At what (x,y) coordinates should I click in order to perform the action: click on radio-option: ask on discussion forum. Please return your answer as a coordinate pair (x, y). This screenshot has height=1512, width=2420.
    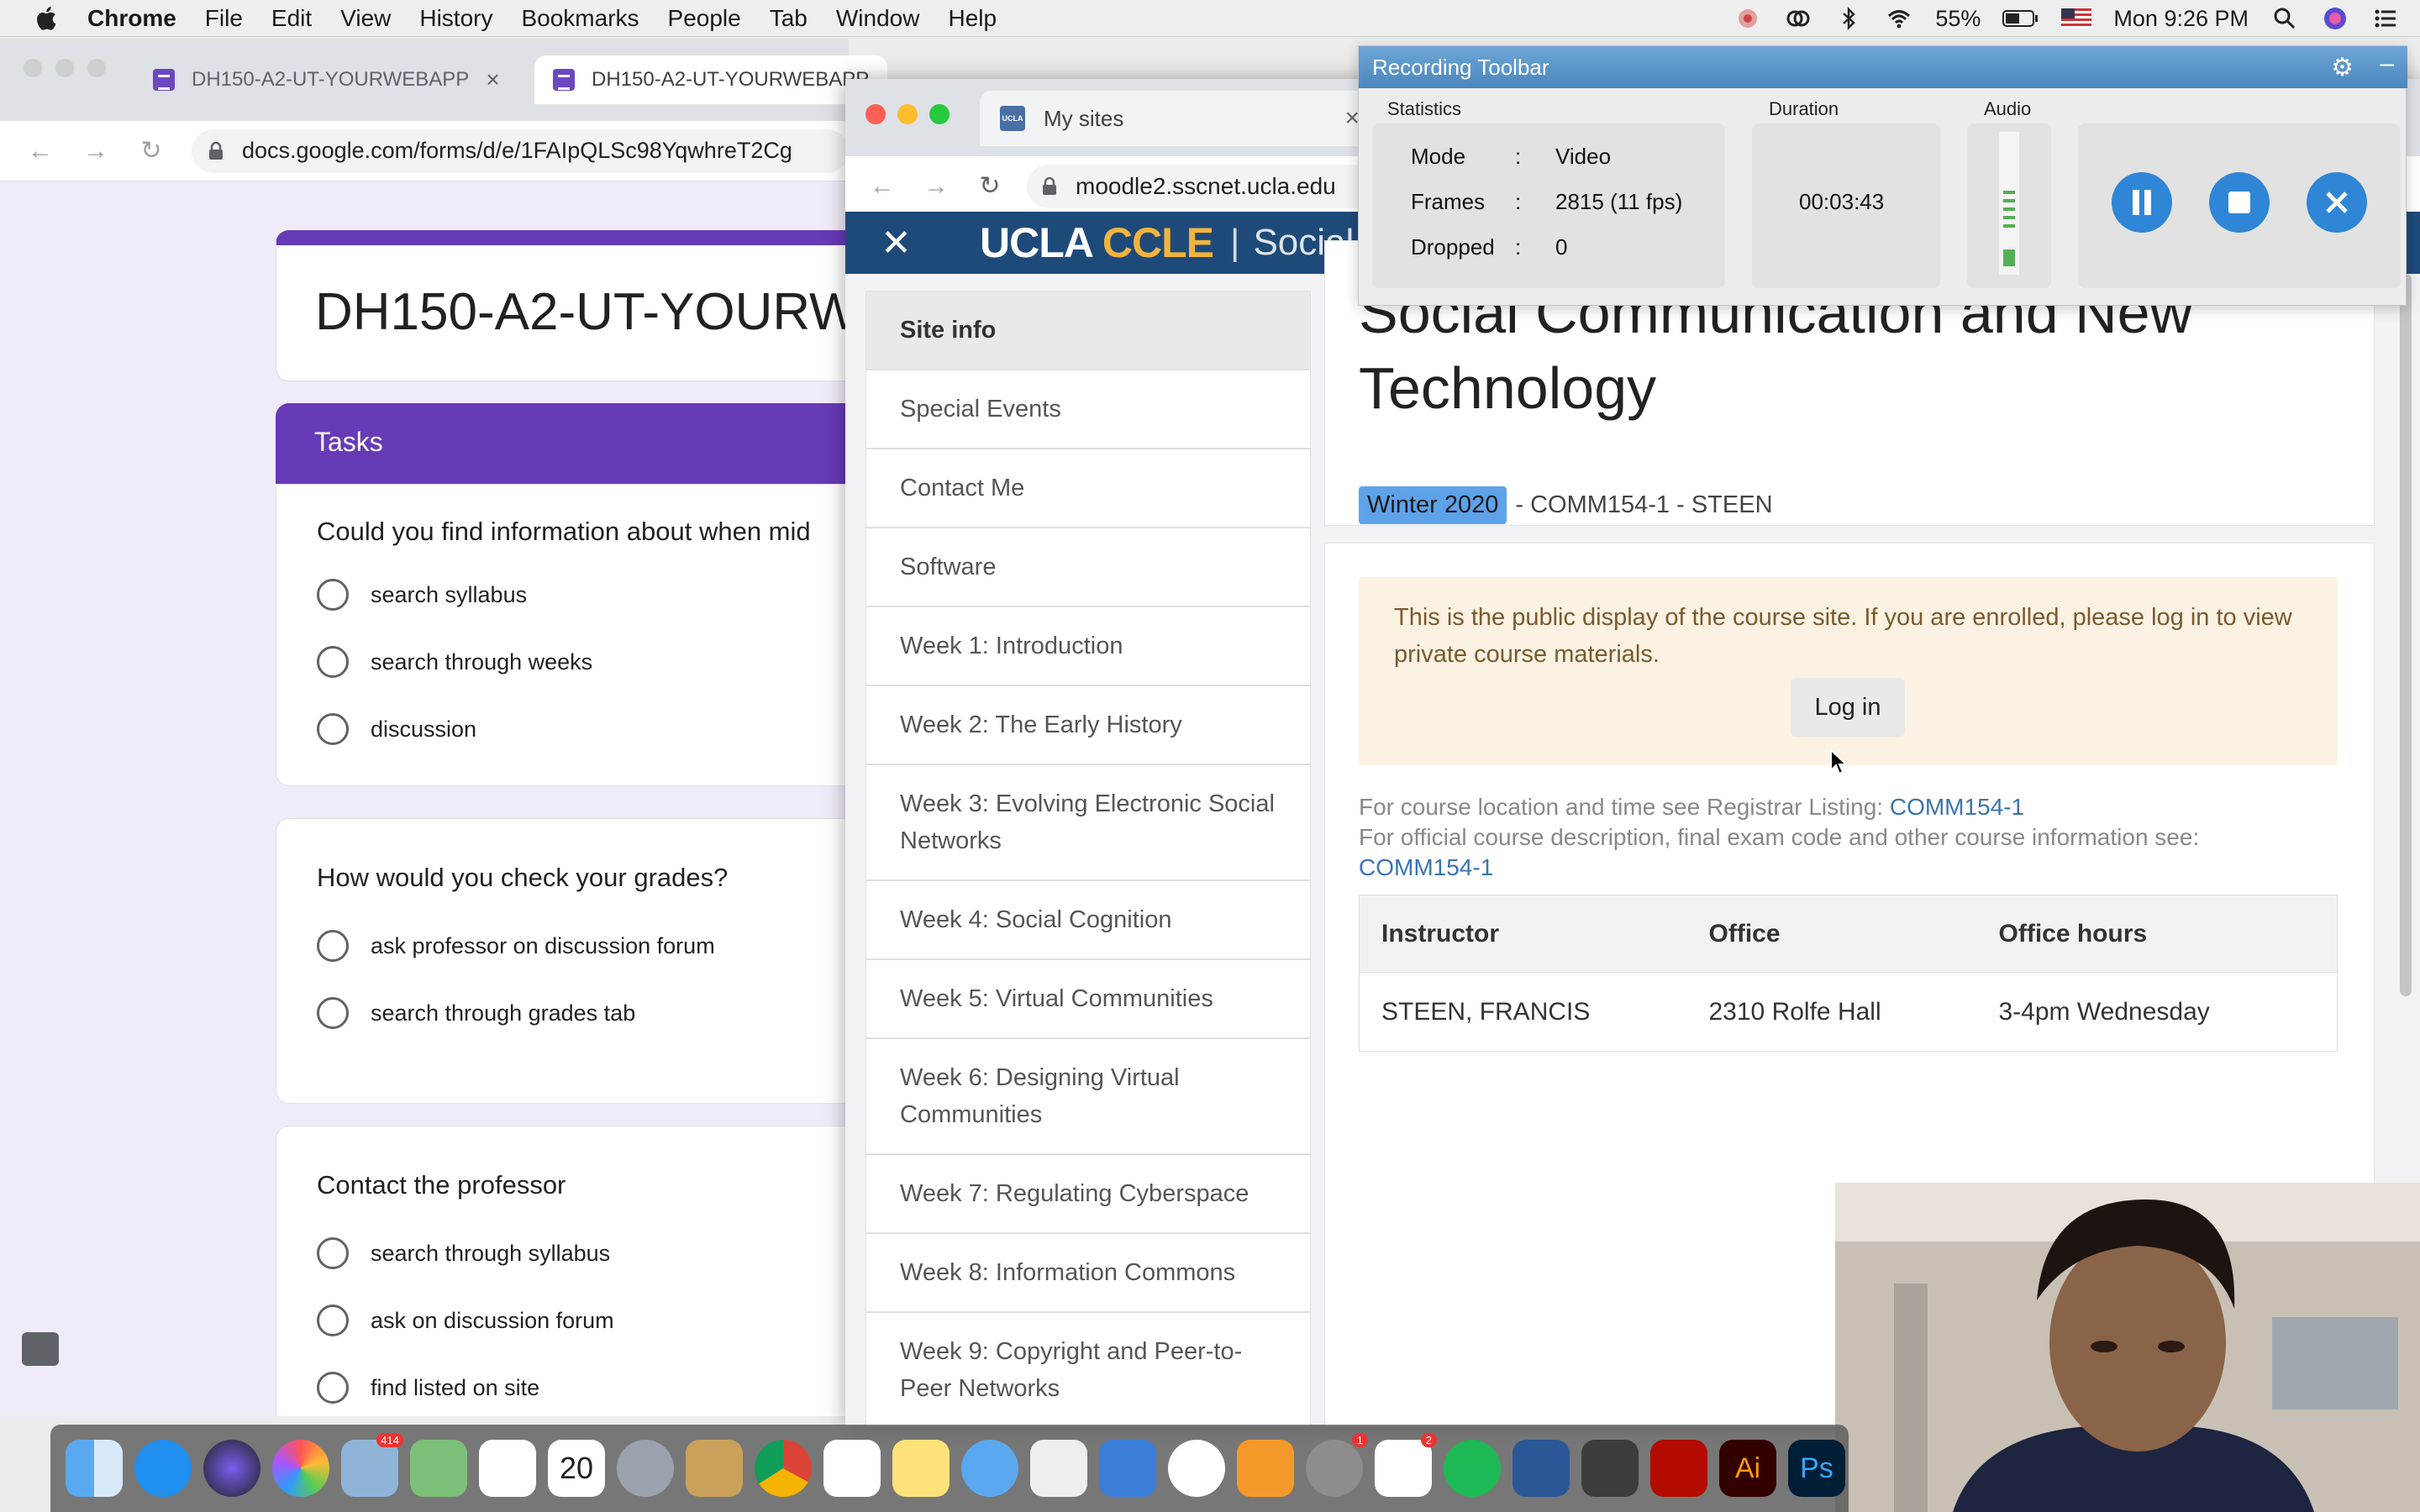
    Looking at the image, I should click on (465, 1320).